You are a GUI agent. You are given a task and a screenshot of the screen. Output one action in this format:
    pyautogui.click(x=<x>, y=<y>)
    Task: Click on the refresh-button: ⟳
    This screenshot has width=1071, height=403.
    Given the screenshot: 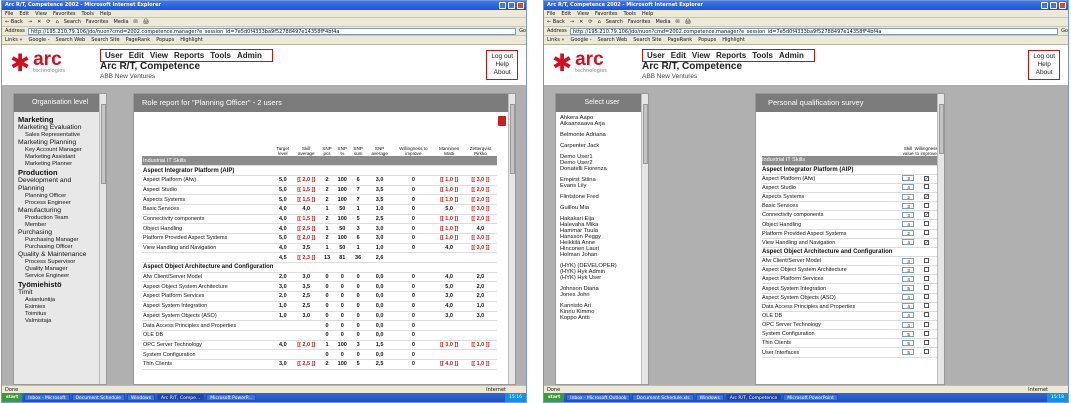 What is the action you would take?
    pyautogui.click(x=590, y=22)
    